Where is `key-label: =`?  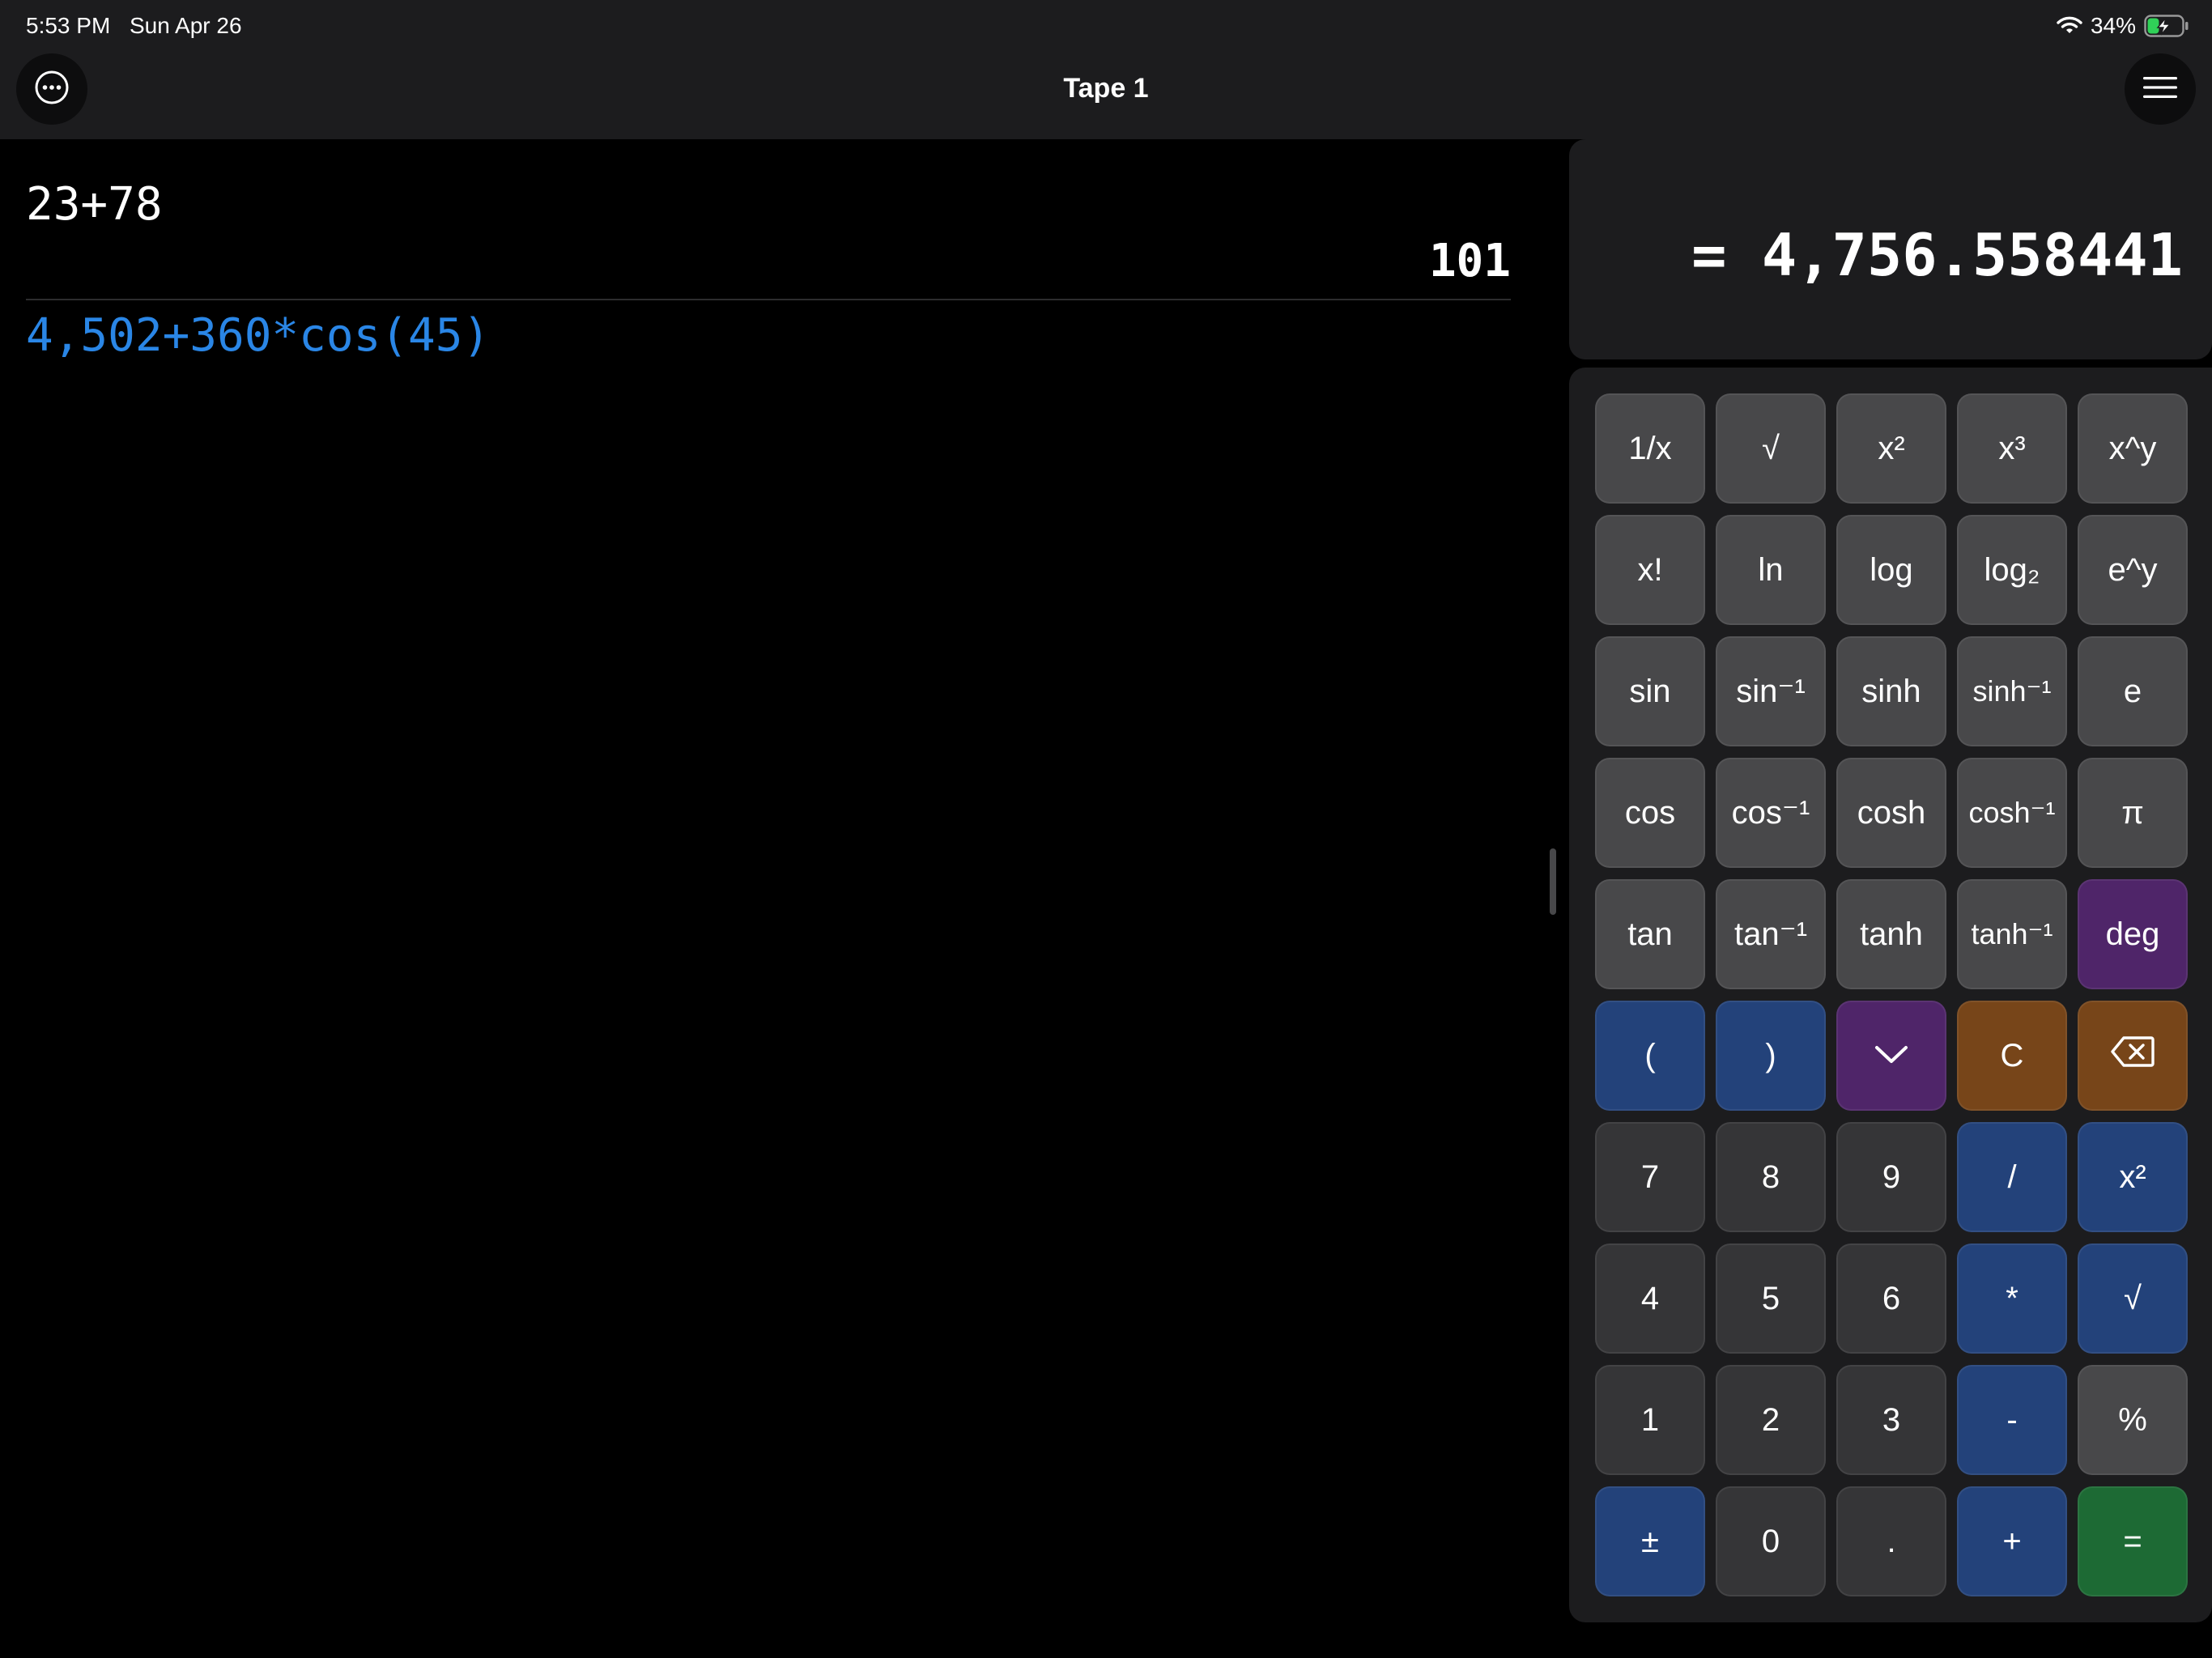 key-label: = is located at coordinates (2132, 1541).